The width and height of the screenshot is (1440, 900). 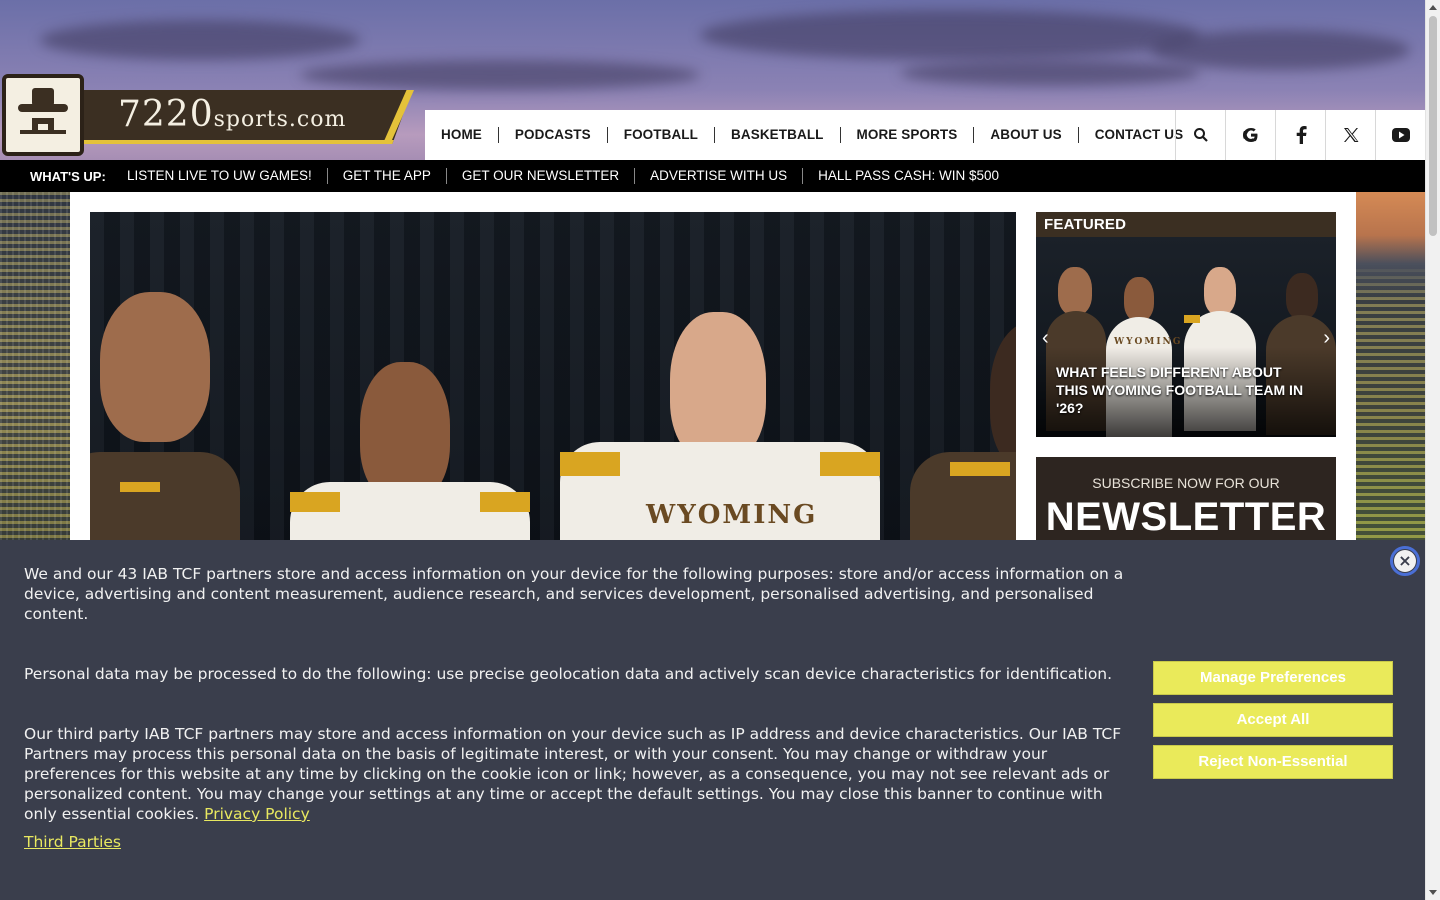 I want to click on manage-preferences-button: Manage Preferences, so click(x=1273, y=678).